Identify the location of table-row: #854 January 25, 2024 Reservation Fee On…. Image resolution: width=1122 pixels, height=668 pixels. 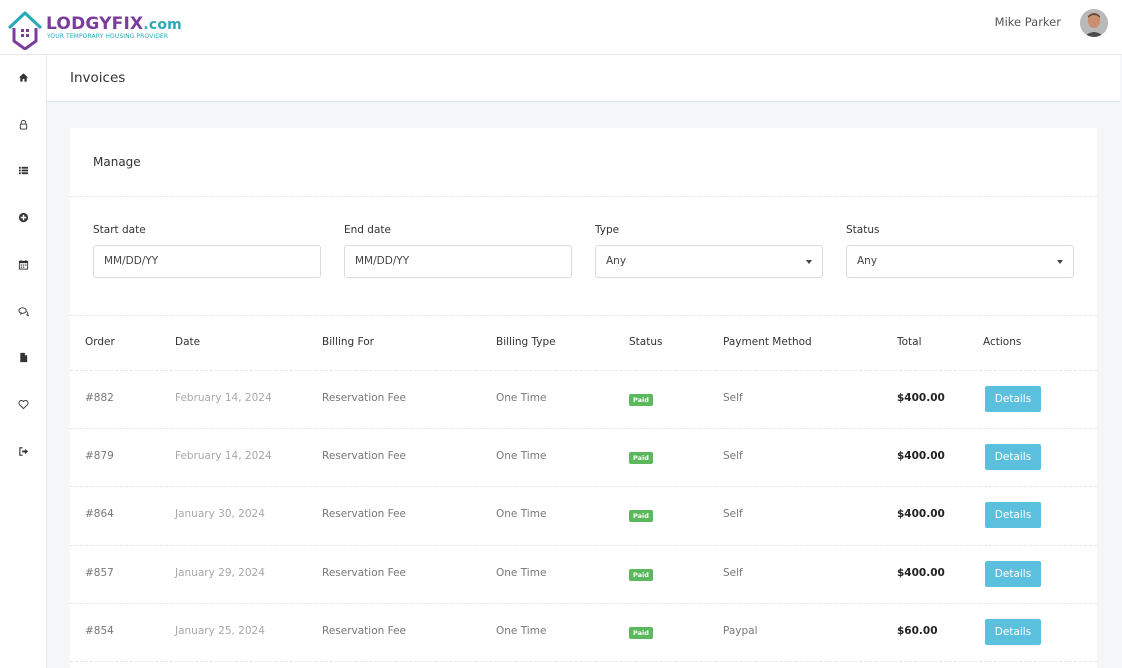
(583, 632).